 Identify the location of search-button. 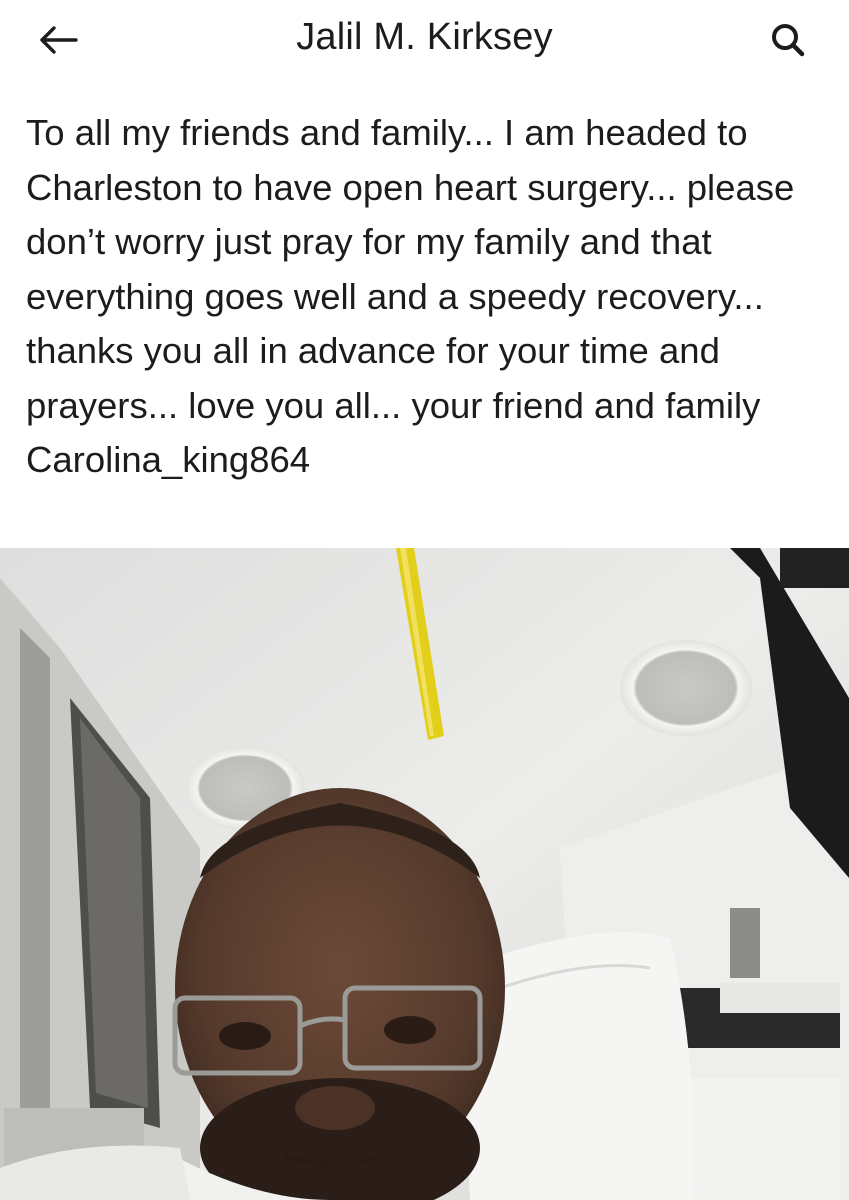
(788, 42).